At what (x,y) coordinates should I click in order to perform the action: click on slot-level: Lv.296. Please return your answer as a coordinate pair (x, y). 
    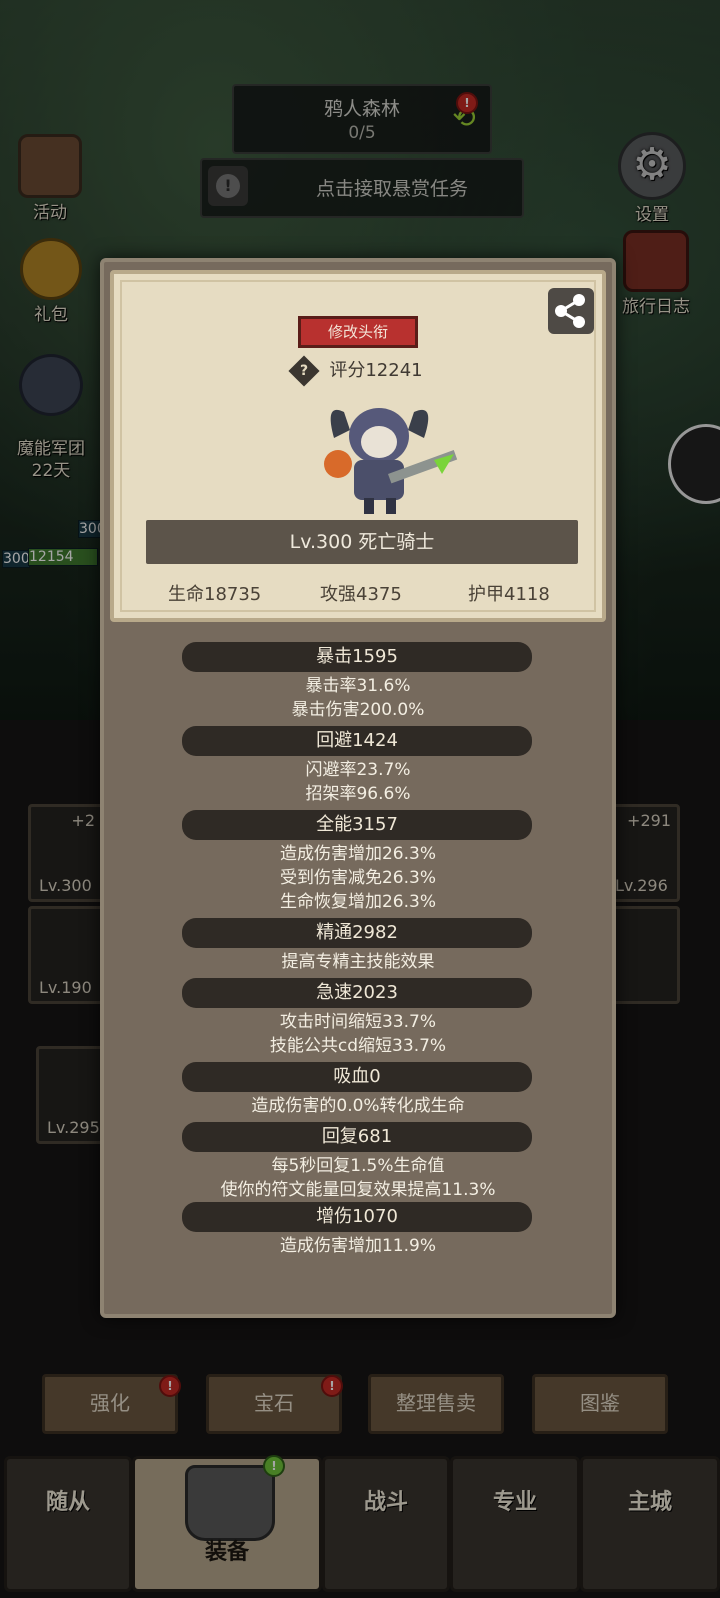
    Looking at the image, I should click on (641, 885).